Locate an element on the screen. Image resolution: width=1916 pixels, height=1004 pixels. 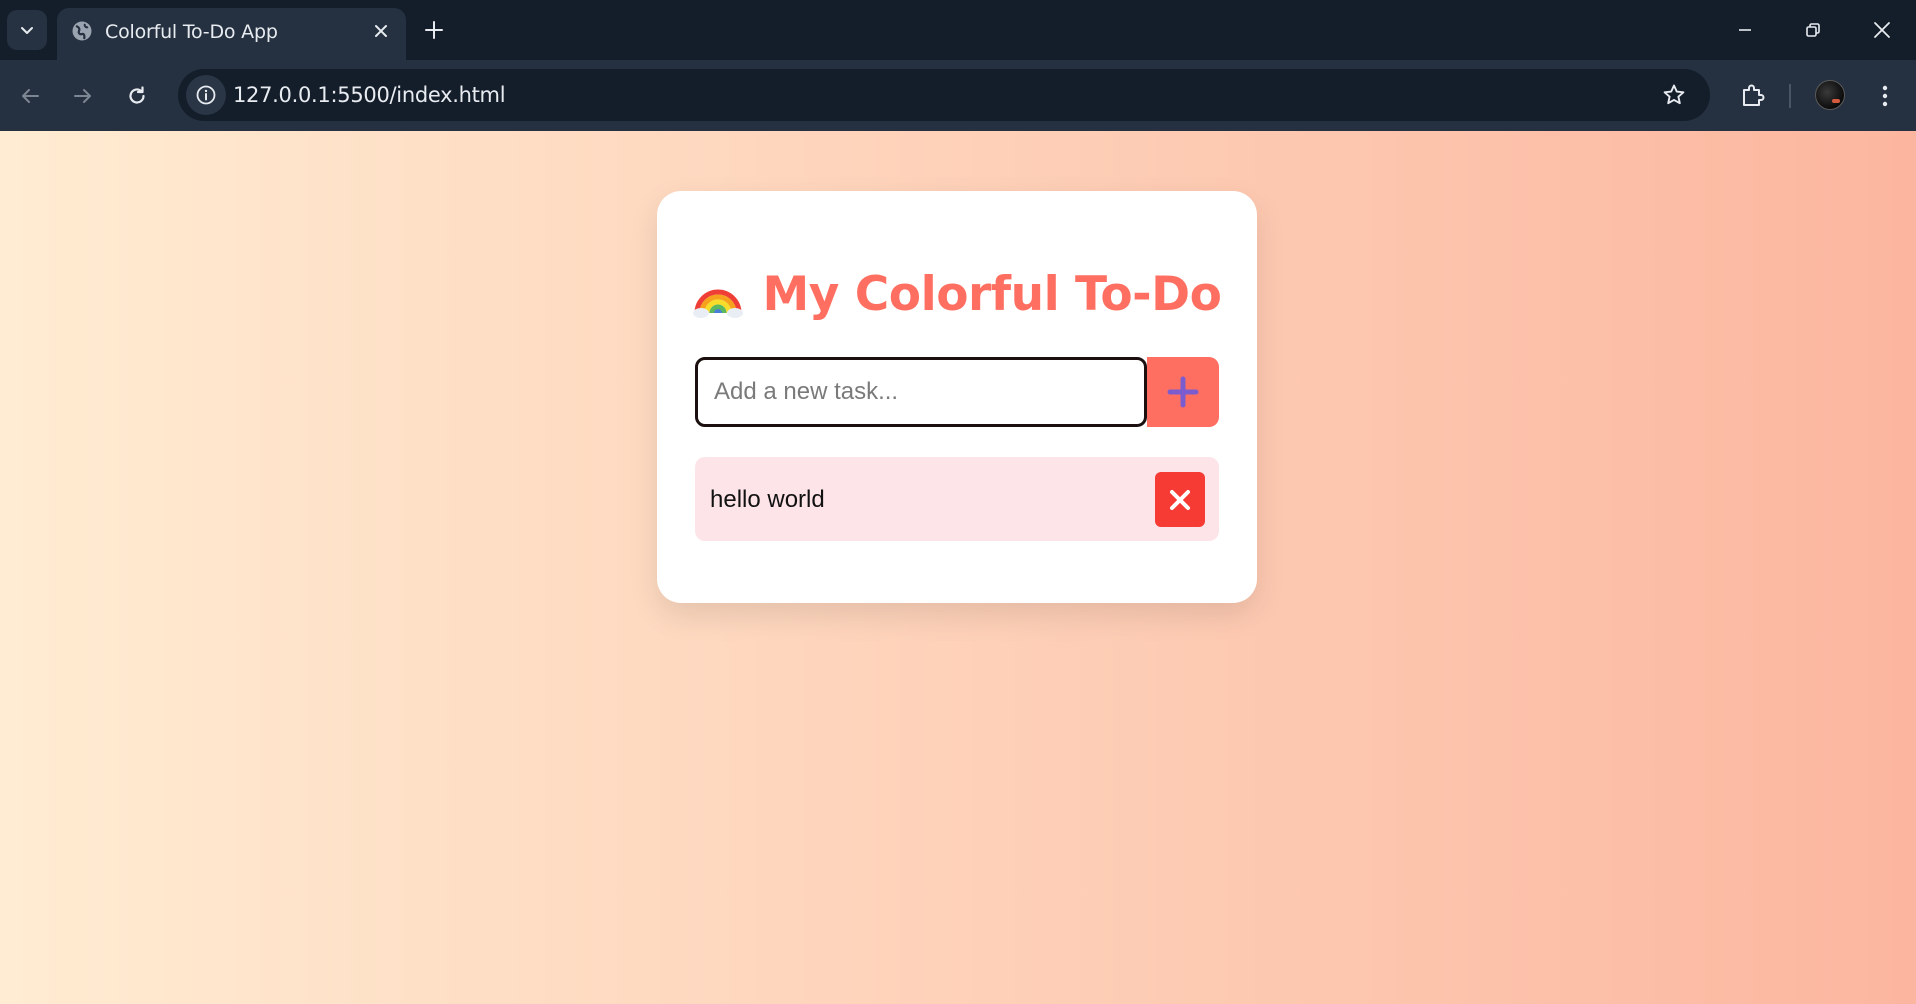
app-header: My Colorful To-Do is located at coordinates (957, 294).